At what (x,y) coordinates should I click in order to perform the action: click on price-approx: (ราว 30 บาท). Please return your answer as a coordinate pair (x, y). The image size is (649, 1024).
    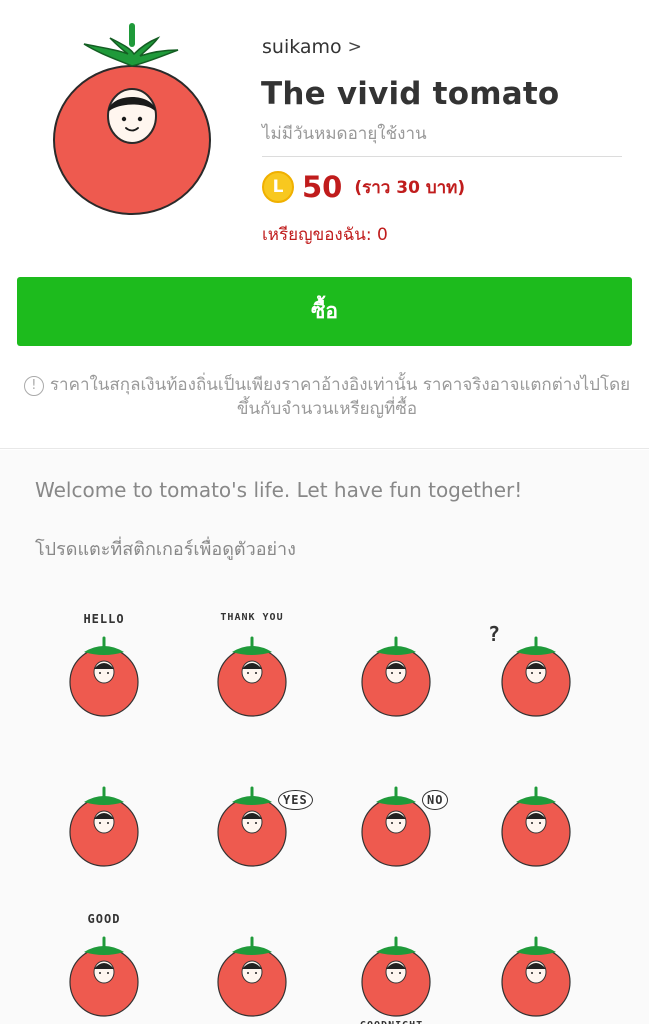
    Looking at the image, I should click on (410, 187).